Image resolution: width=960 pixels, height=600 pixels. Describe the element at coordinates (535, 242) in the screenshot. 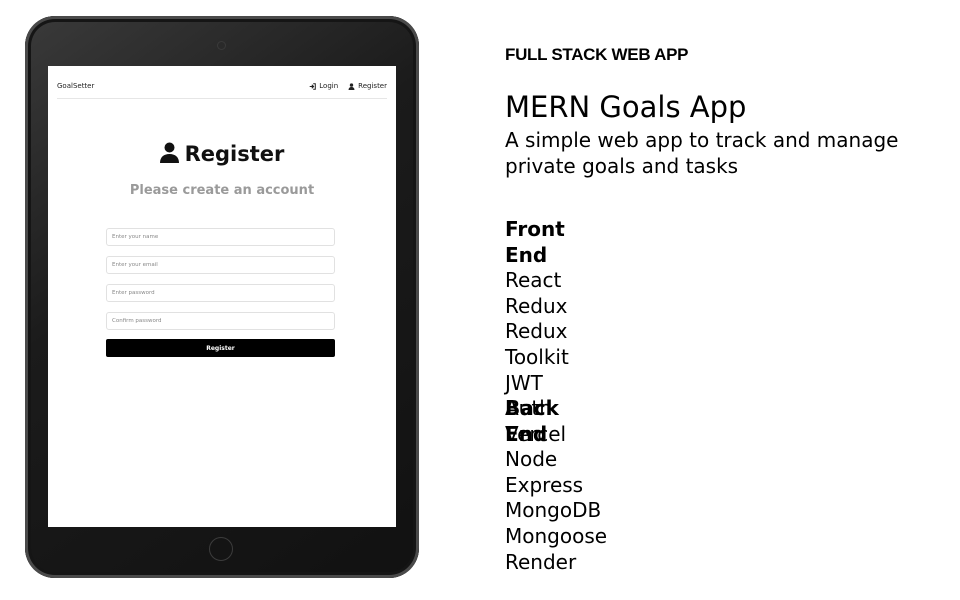

I see `front-end-heading: Front End` at that location.